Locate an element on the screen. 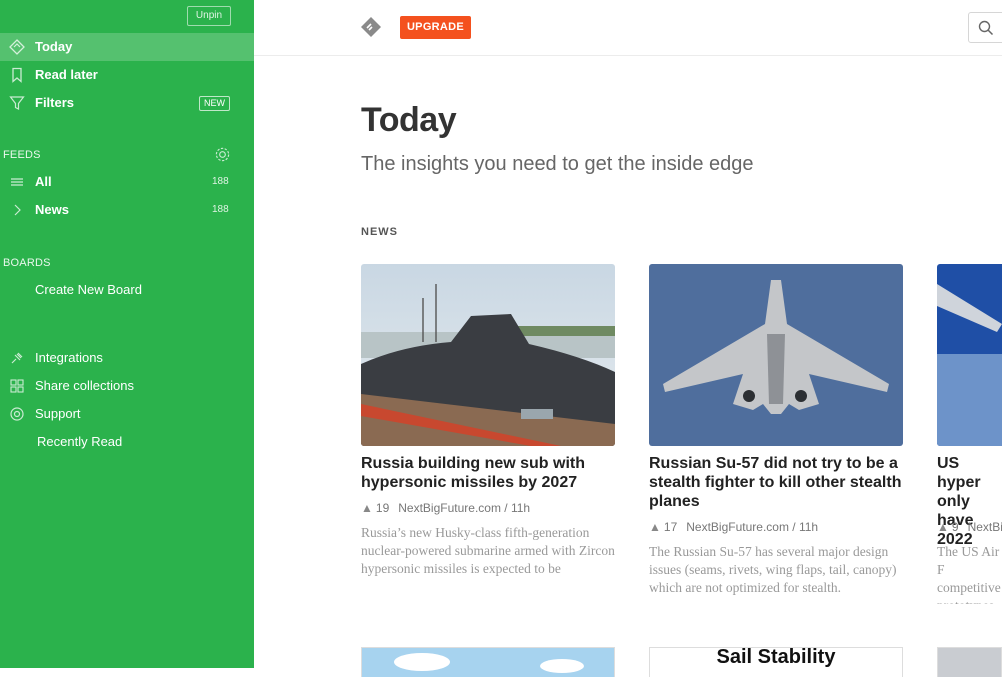 The height and width of the screenshot is (677, 1002). upgrade-button: UPGRADE is located at coordinates (435, 27).